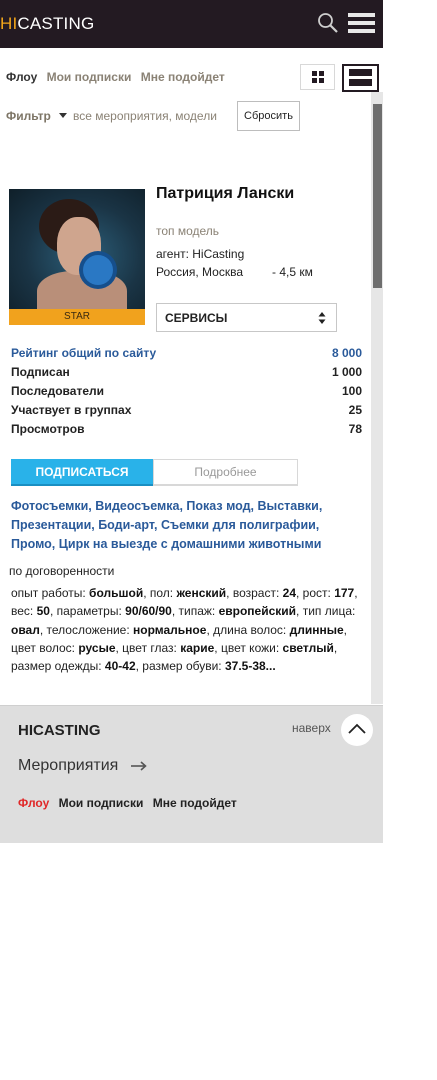 The height and width of the screenshot is (1080, 437). Describe the element at coordinates (308, 647) in the screenshot. I see `detail-value: светлый` at that location.